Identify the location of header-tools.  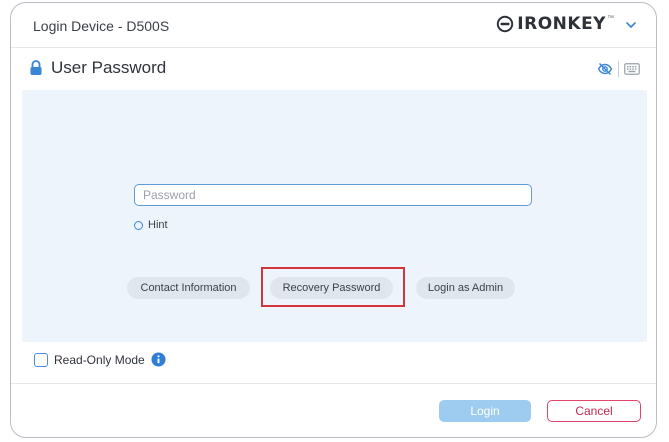
(618, 69).